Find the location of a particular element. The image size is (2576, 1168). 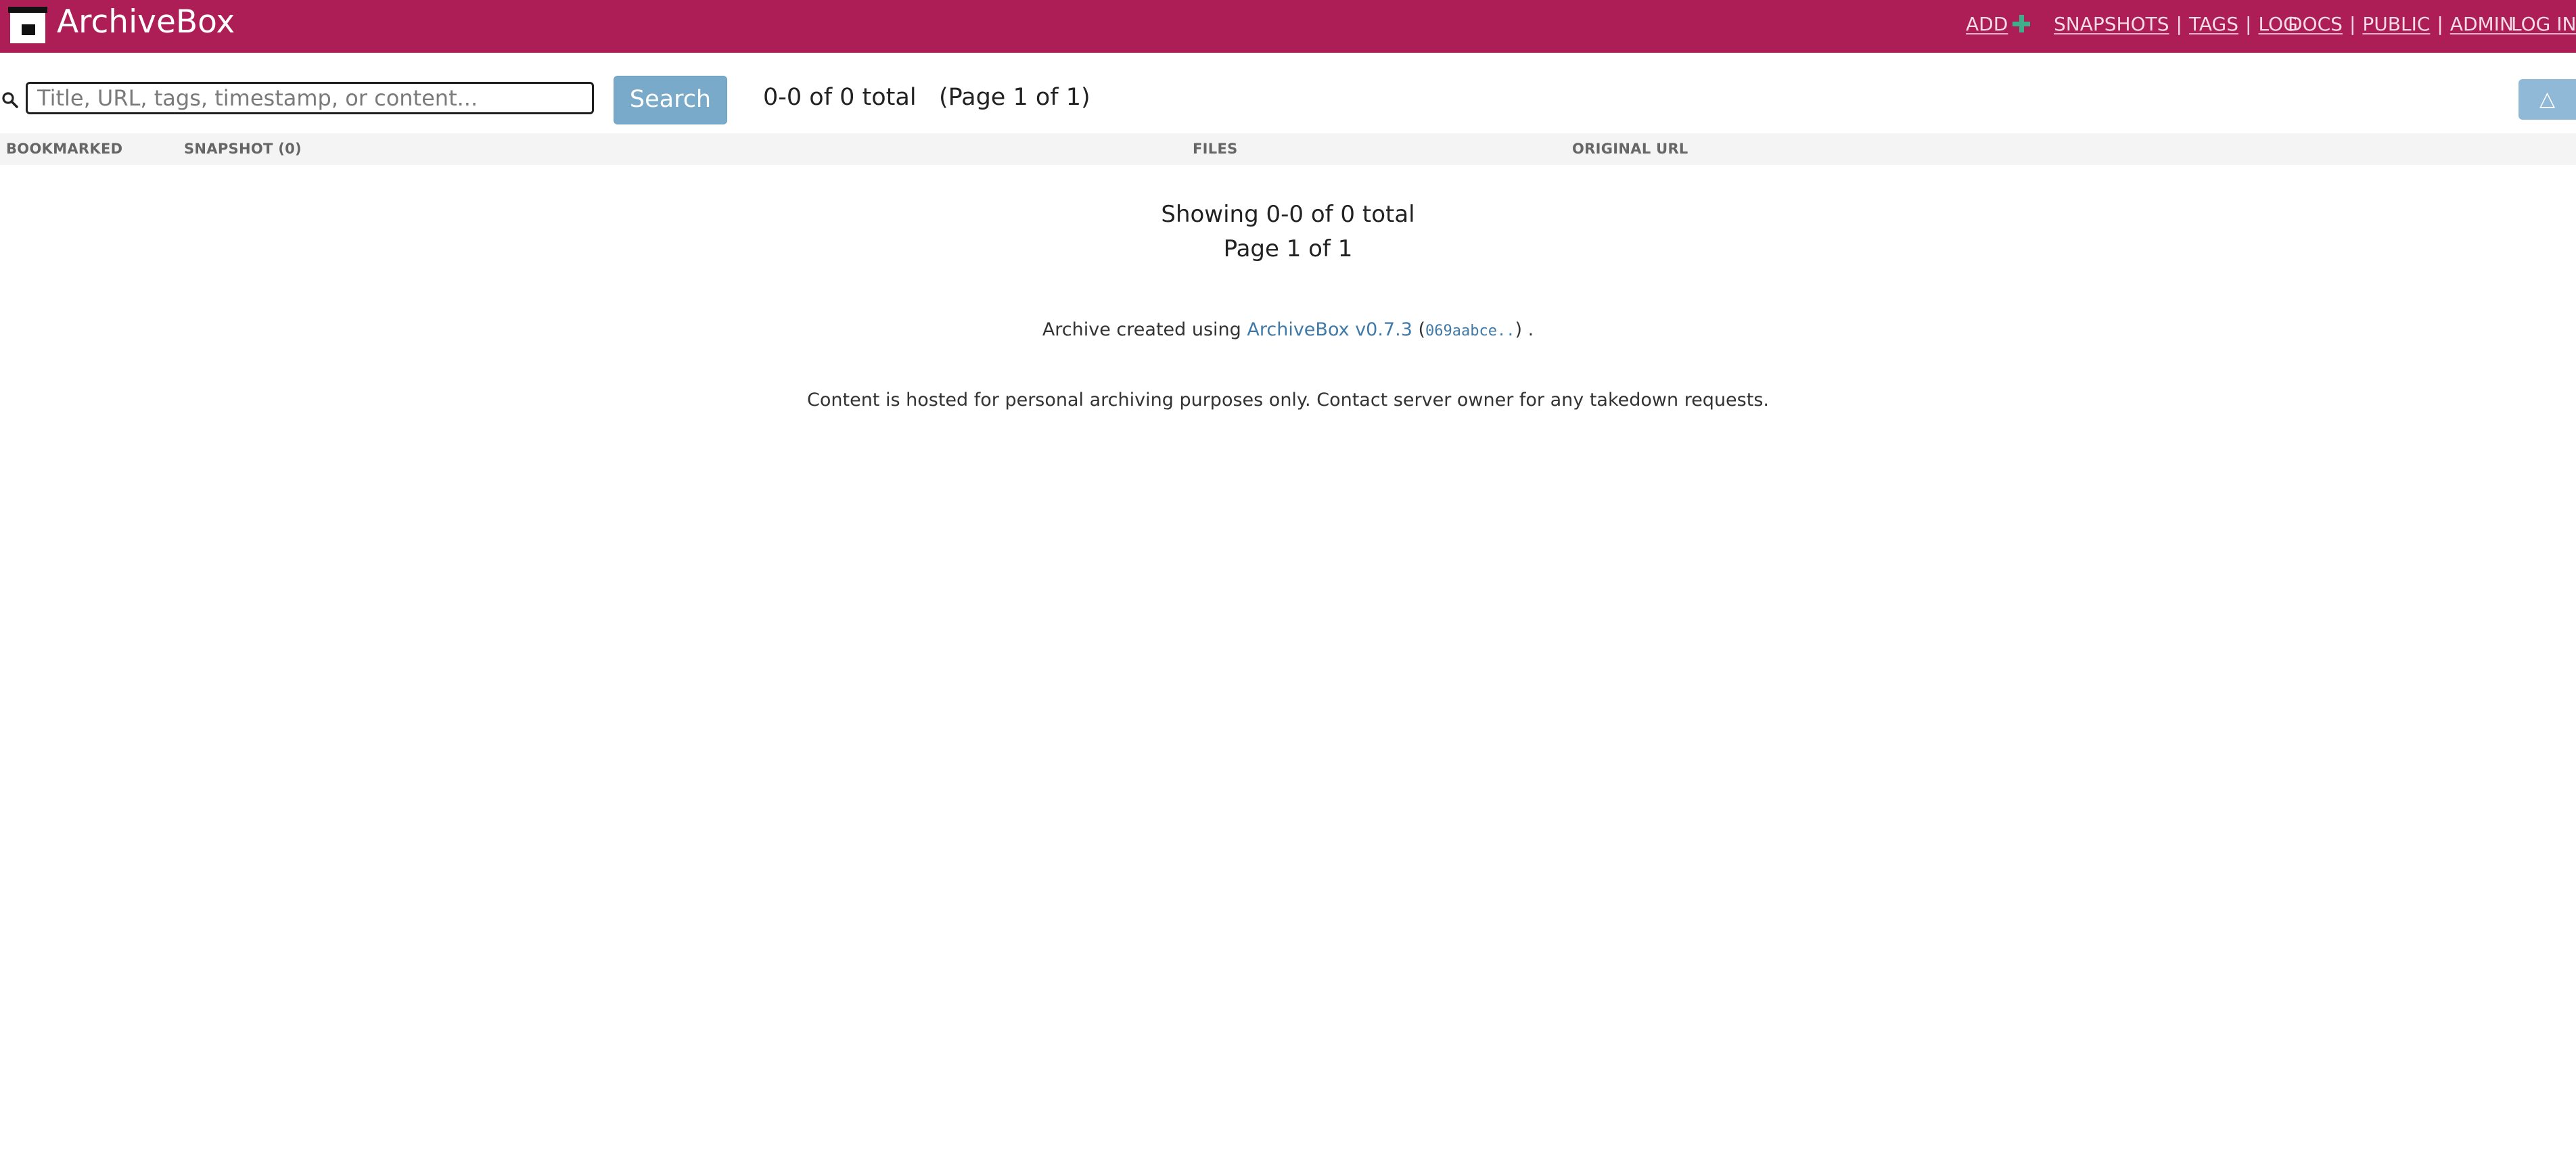

nav-tags-link: TAGS is located at coordinates (2213, 24).